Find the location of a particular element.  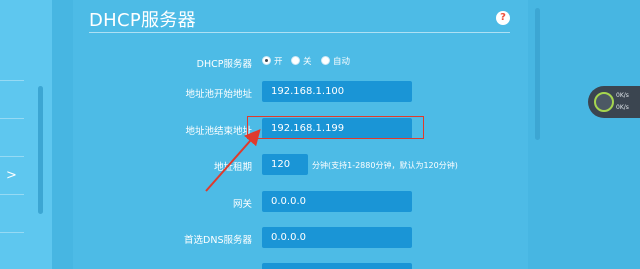

download-speed: 0K/s is located at coordinates (622, 107).